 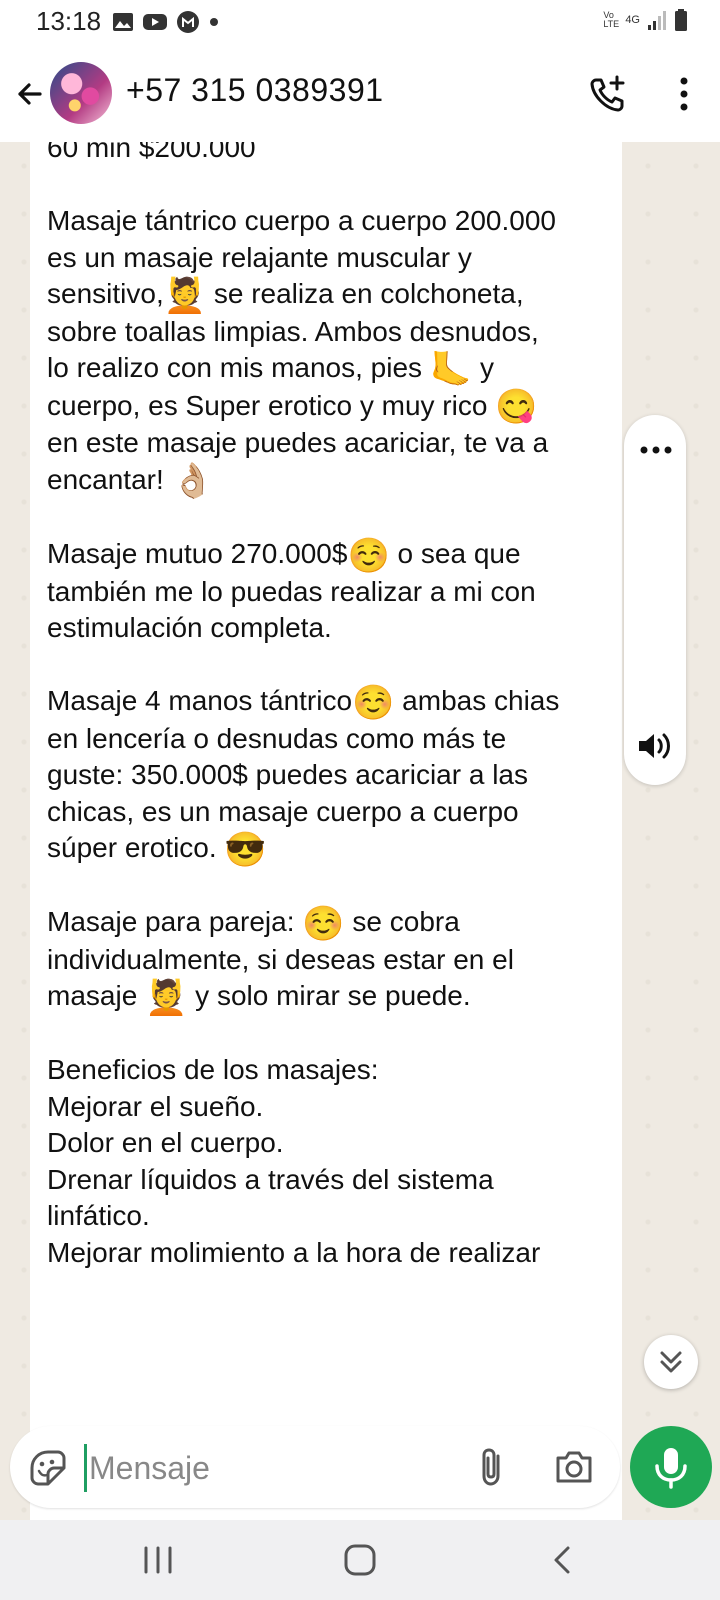 I want to click on message-line: individualmente, si deseas estar en el, so click(x=280, y=959).